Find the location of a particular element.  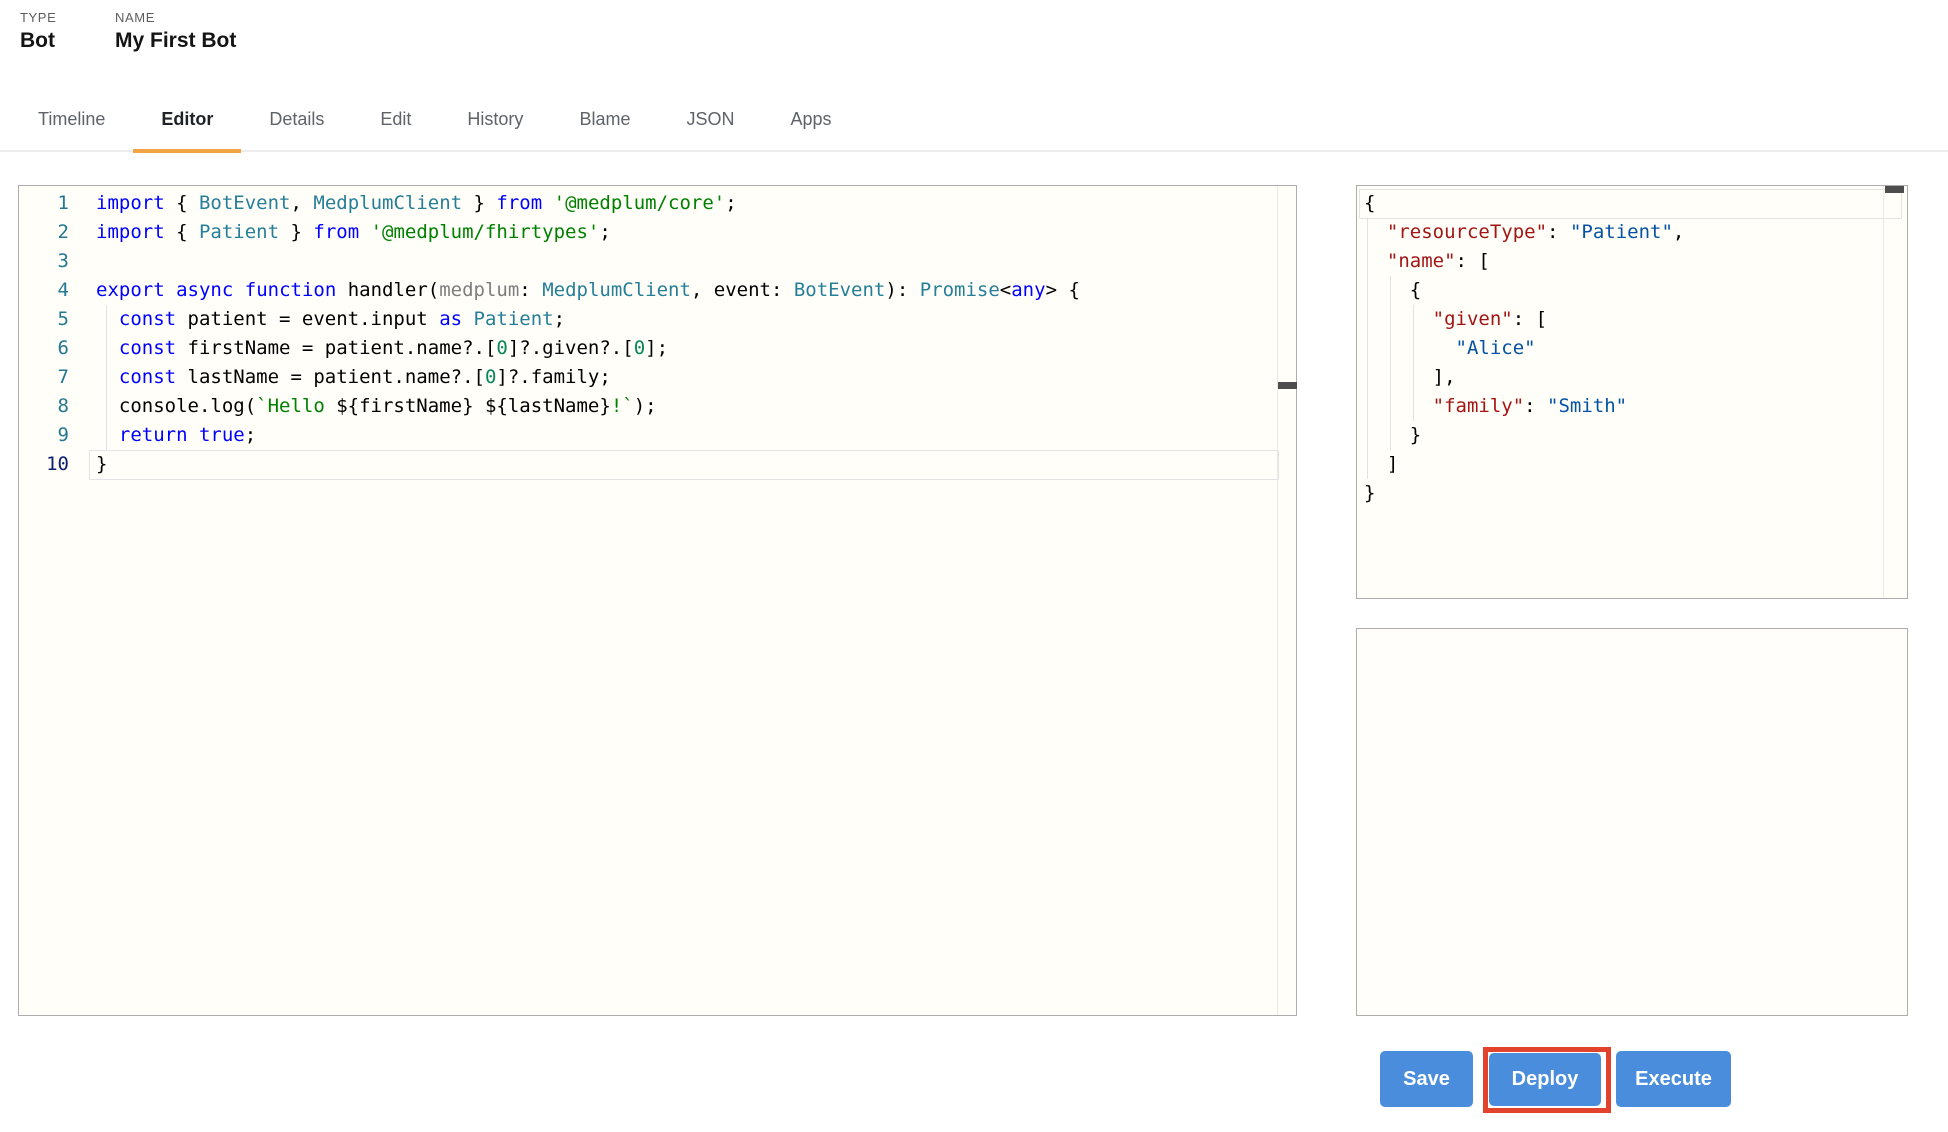

tab-details: Details is located at coordinates (296, 121).